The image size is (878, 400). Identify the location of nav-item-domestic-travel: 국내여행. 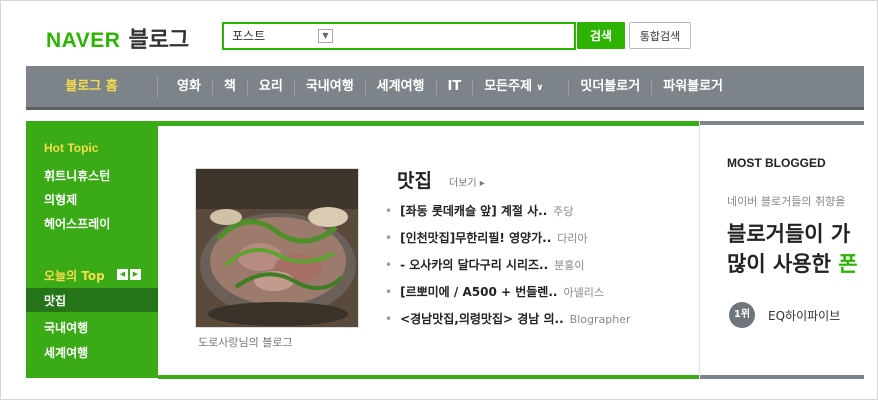
(329, 86).